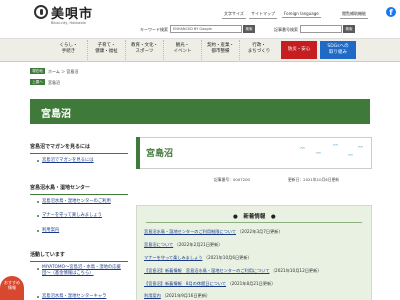  What do you see at coordinates (260, 231) in the screenshot?
I see `news-item-date: （2022年3月7日更新）` at bounding box center [260, 231].